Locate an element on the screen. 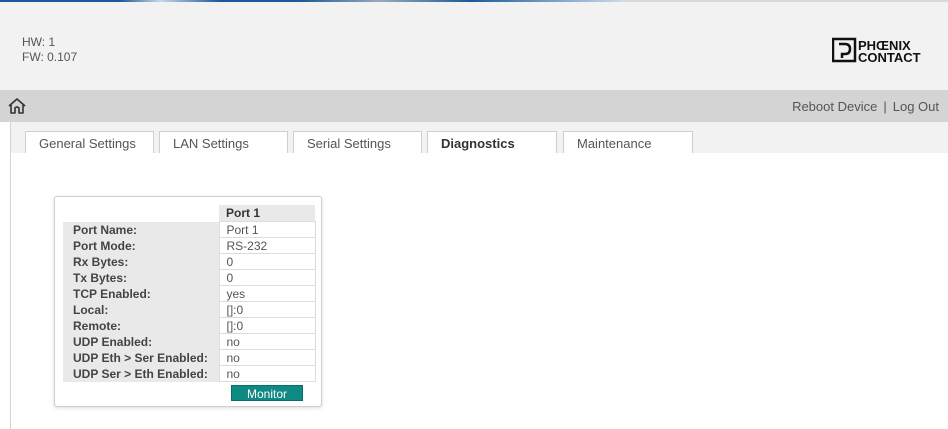 The image size is (948, 429). table-row: Tx Bytes: 0 is located at coordinates (189, 277).